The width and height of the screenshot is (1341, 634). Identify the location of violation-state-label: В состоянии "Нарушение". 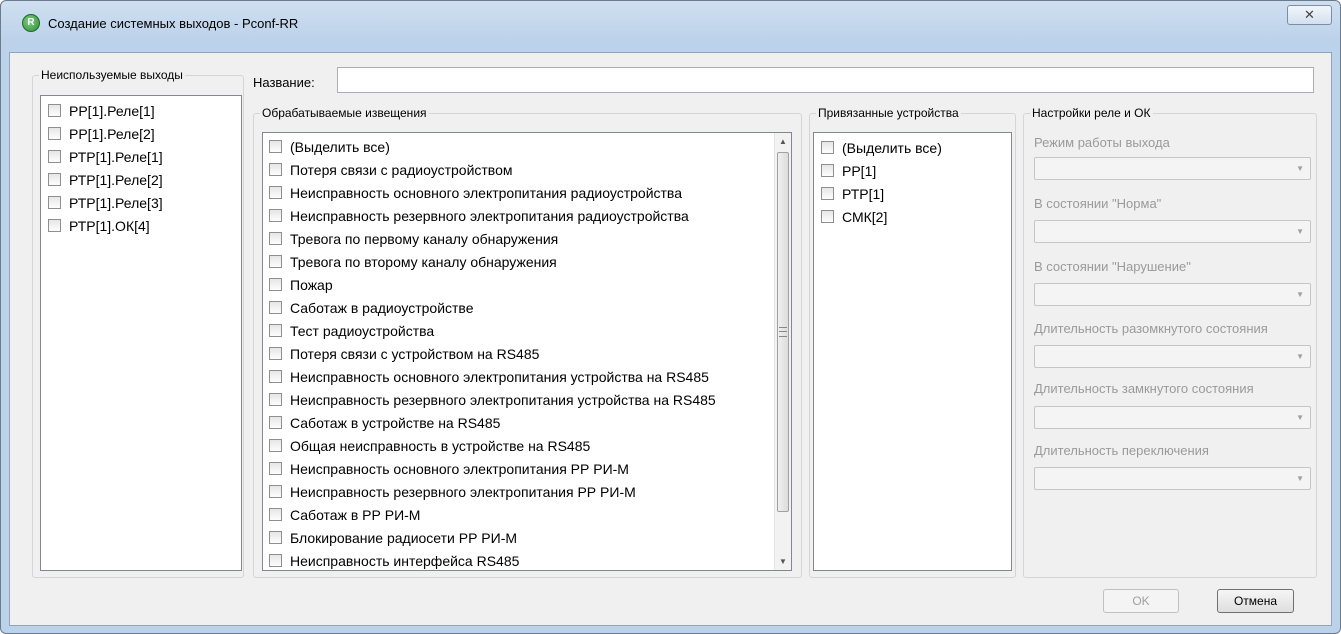
(1112, 266).